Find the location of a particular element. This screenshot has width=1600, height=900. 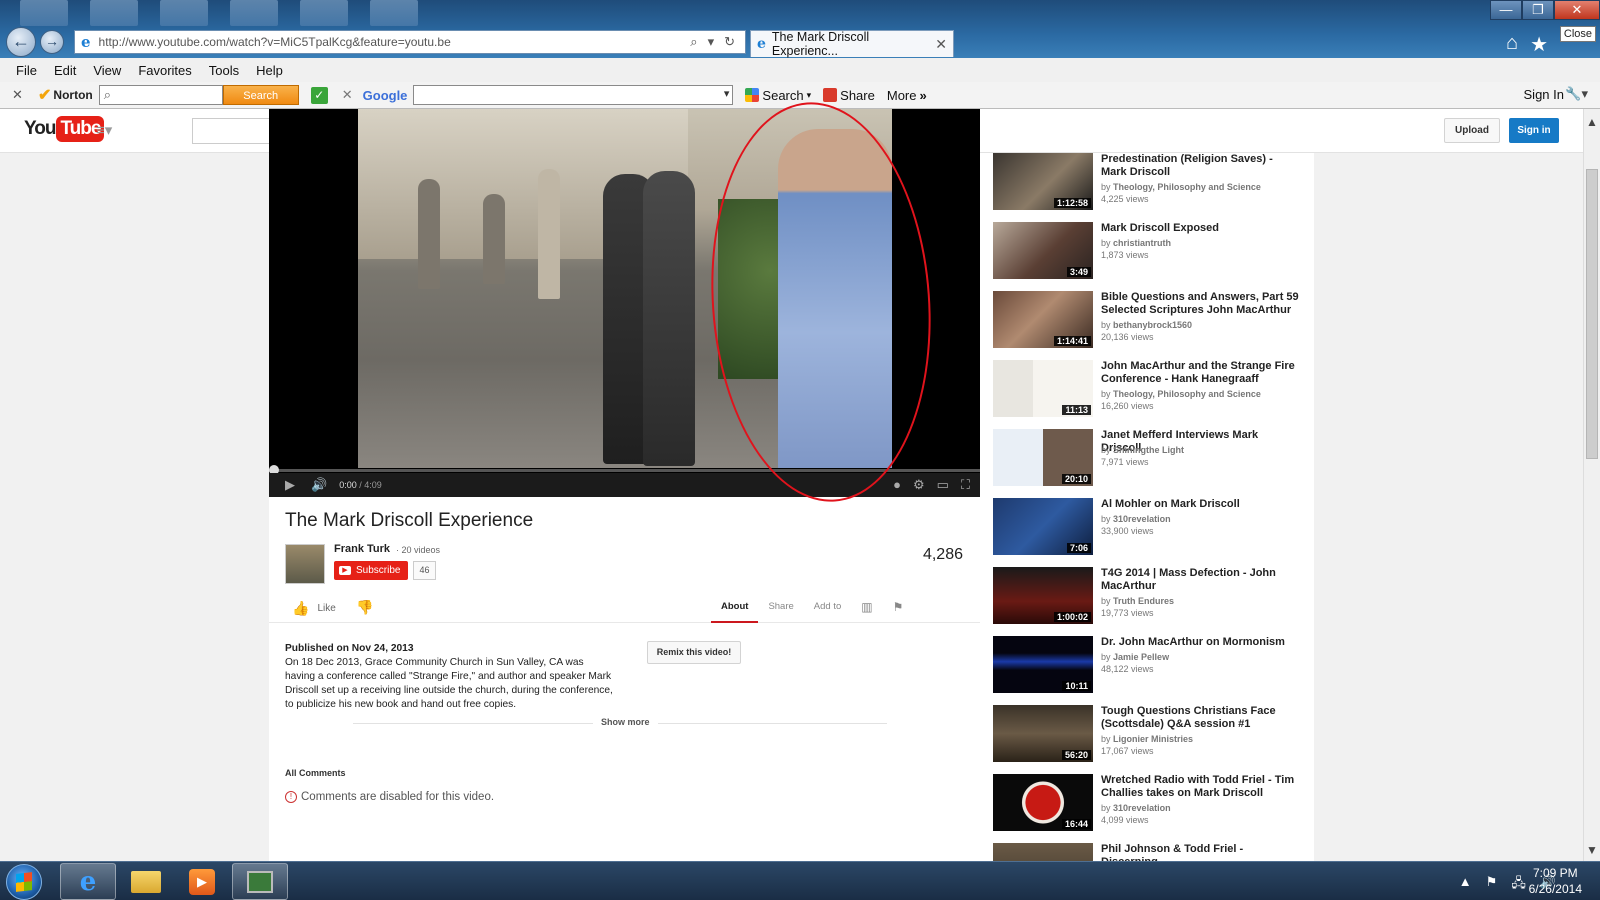

menu-file: File is located at coordinates (26, 70).